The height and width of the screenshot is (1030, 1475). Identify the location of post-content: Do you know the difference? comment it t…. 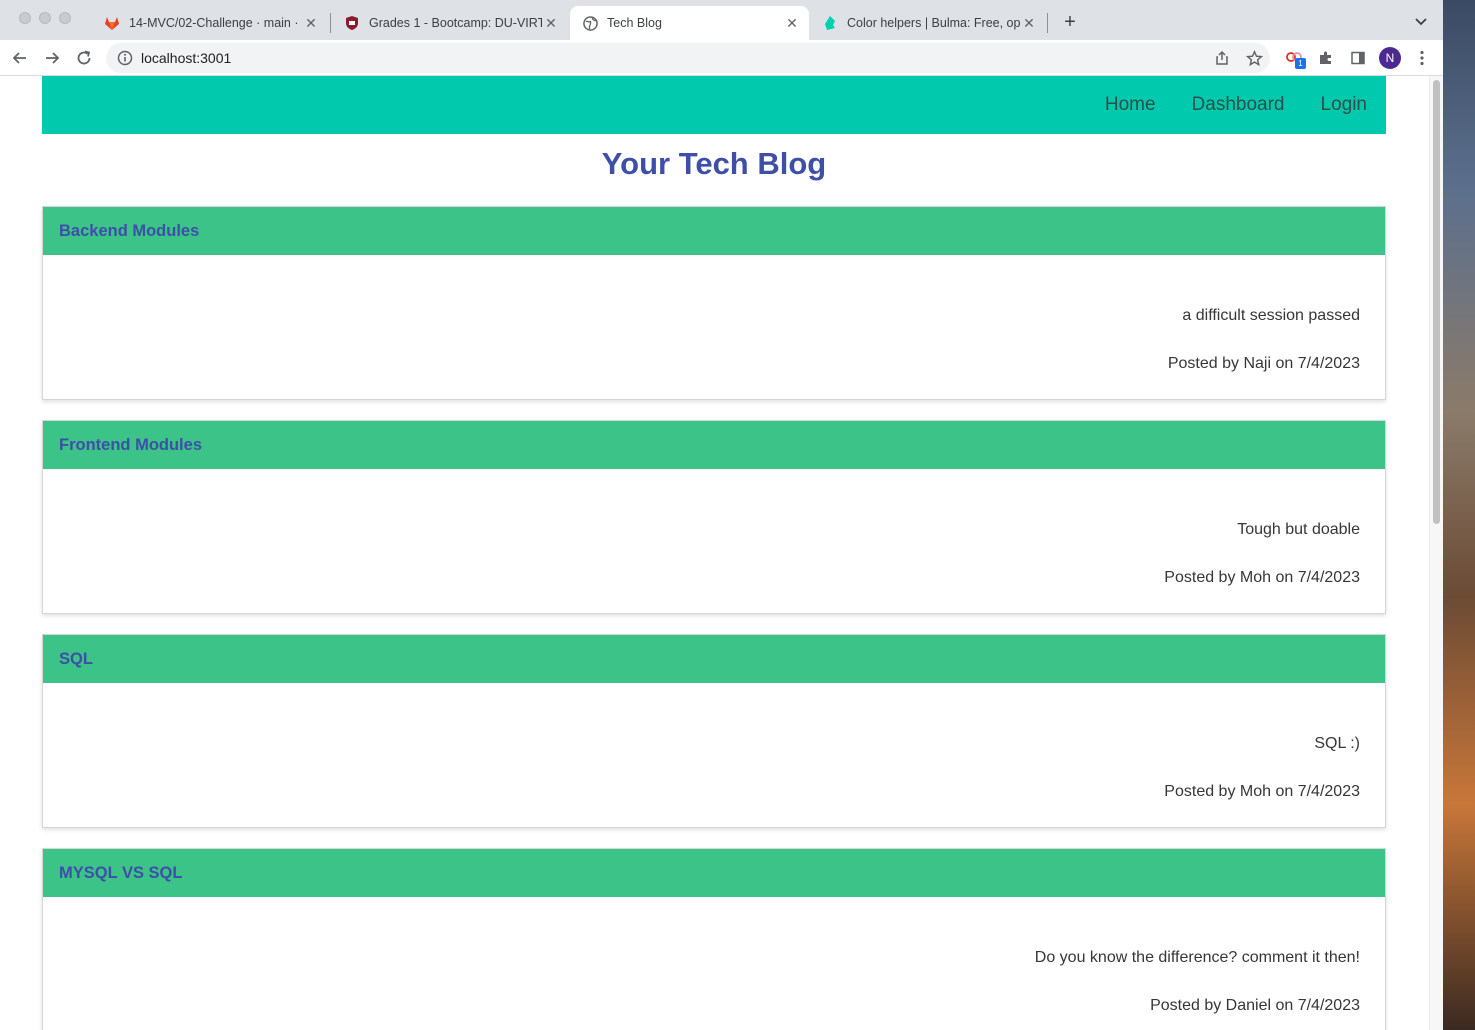
(1197, 957).